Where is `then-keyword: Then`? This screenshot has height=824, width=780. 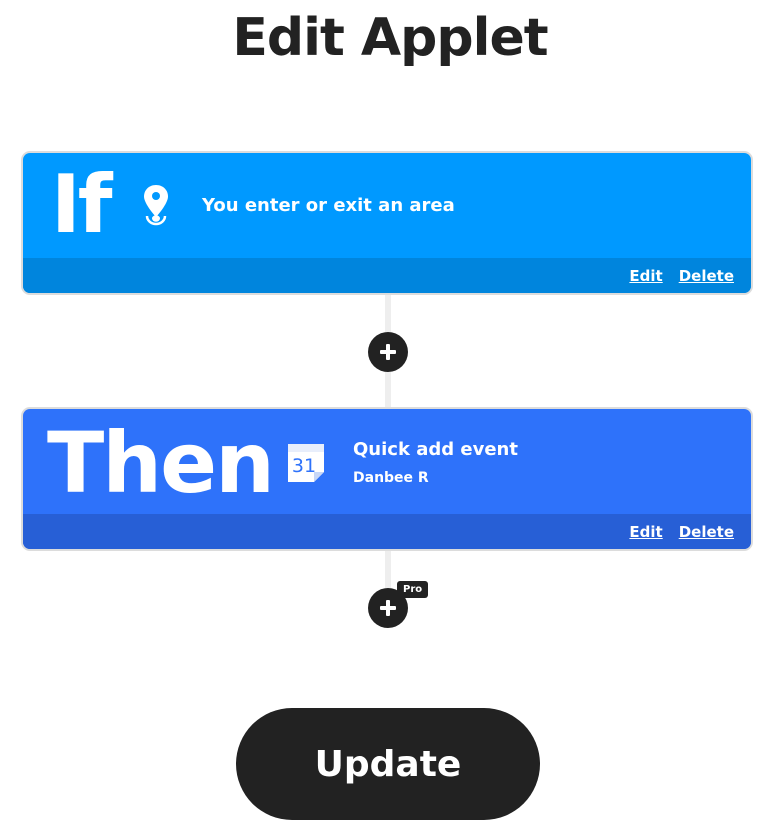 then-keyword: Then is located at coordinates (161, 463).